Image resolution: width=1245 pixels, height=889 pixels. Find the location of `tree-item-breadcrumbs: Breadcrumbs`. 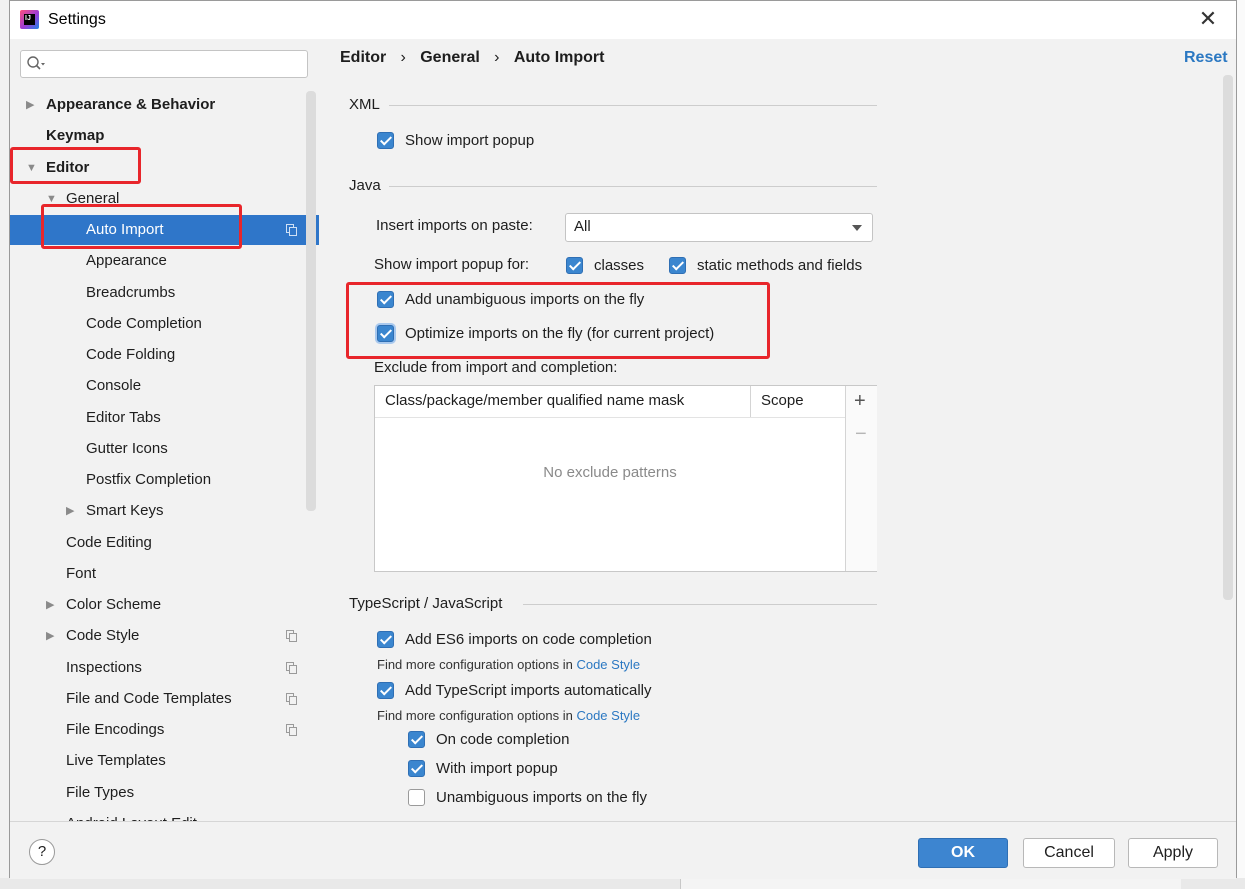

tree-item-breadcrumbs: Breadcrumbs is located at coordinates (164, 293).